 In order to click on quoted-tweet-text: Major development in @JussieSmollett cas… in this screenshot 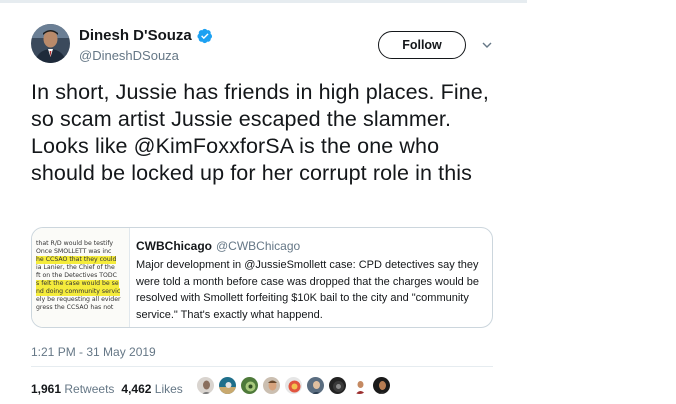, I will do `click(308, 290)`.